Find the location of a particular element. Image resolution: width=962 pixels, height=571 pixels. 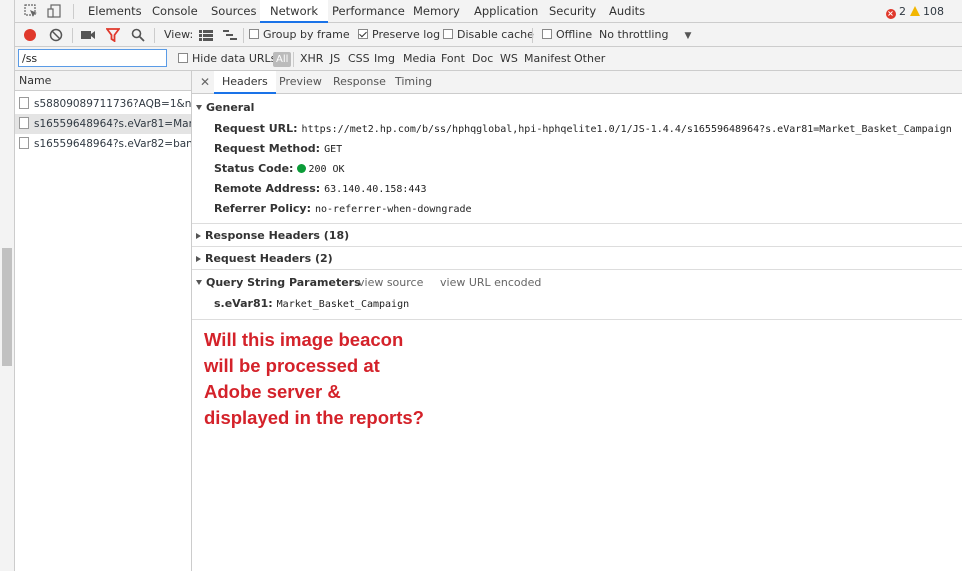

preserve-log-checkbox: Preserve log is located at coordinates (399, 35).